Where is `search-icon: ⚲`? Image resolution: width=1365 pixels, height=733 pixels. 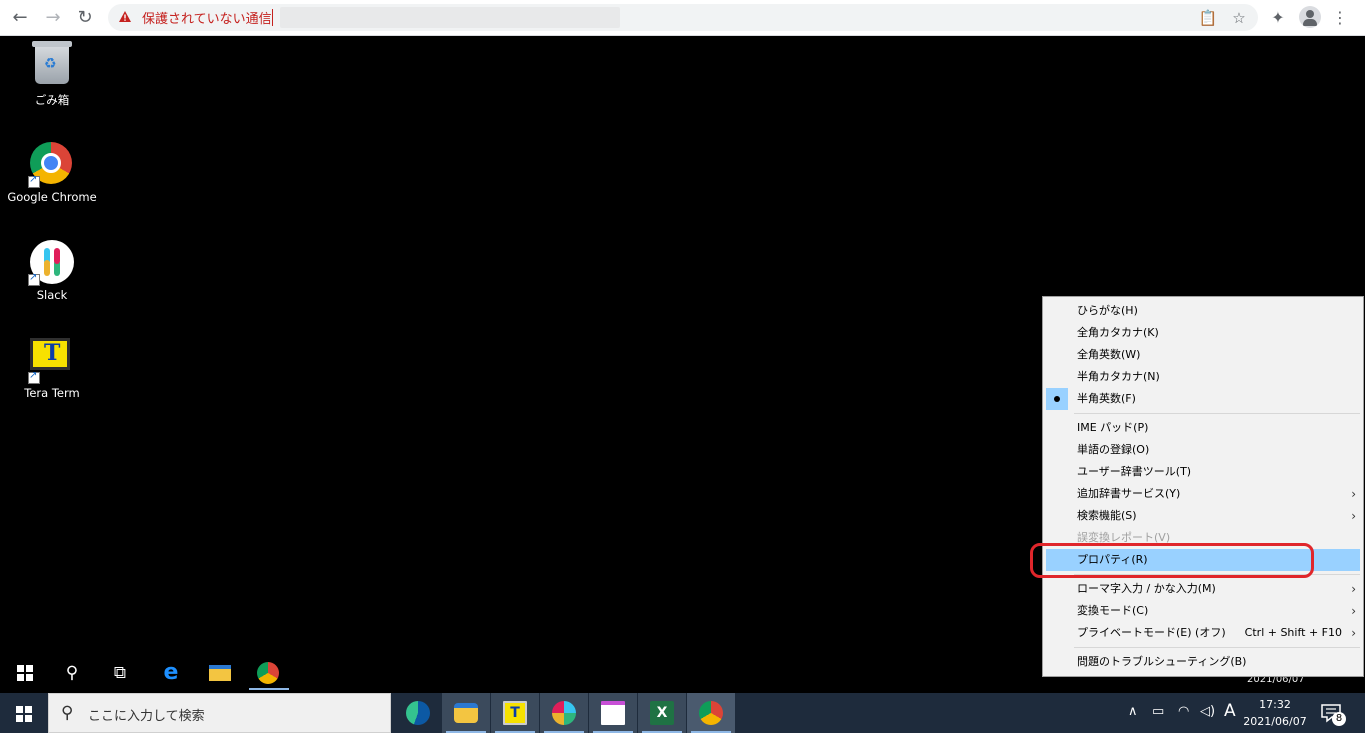
search-icon: ⚲ is located at coordinates (67, 713).